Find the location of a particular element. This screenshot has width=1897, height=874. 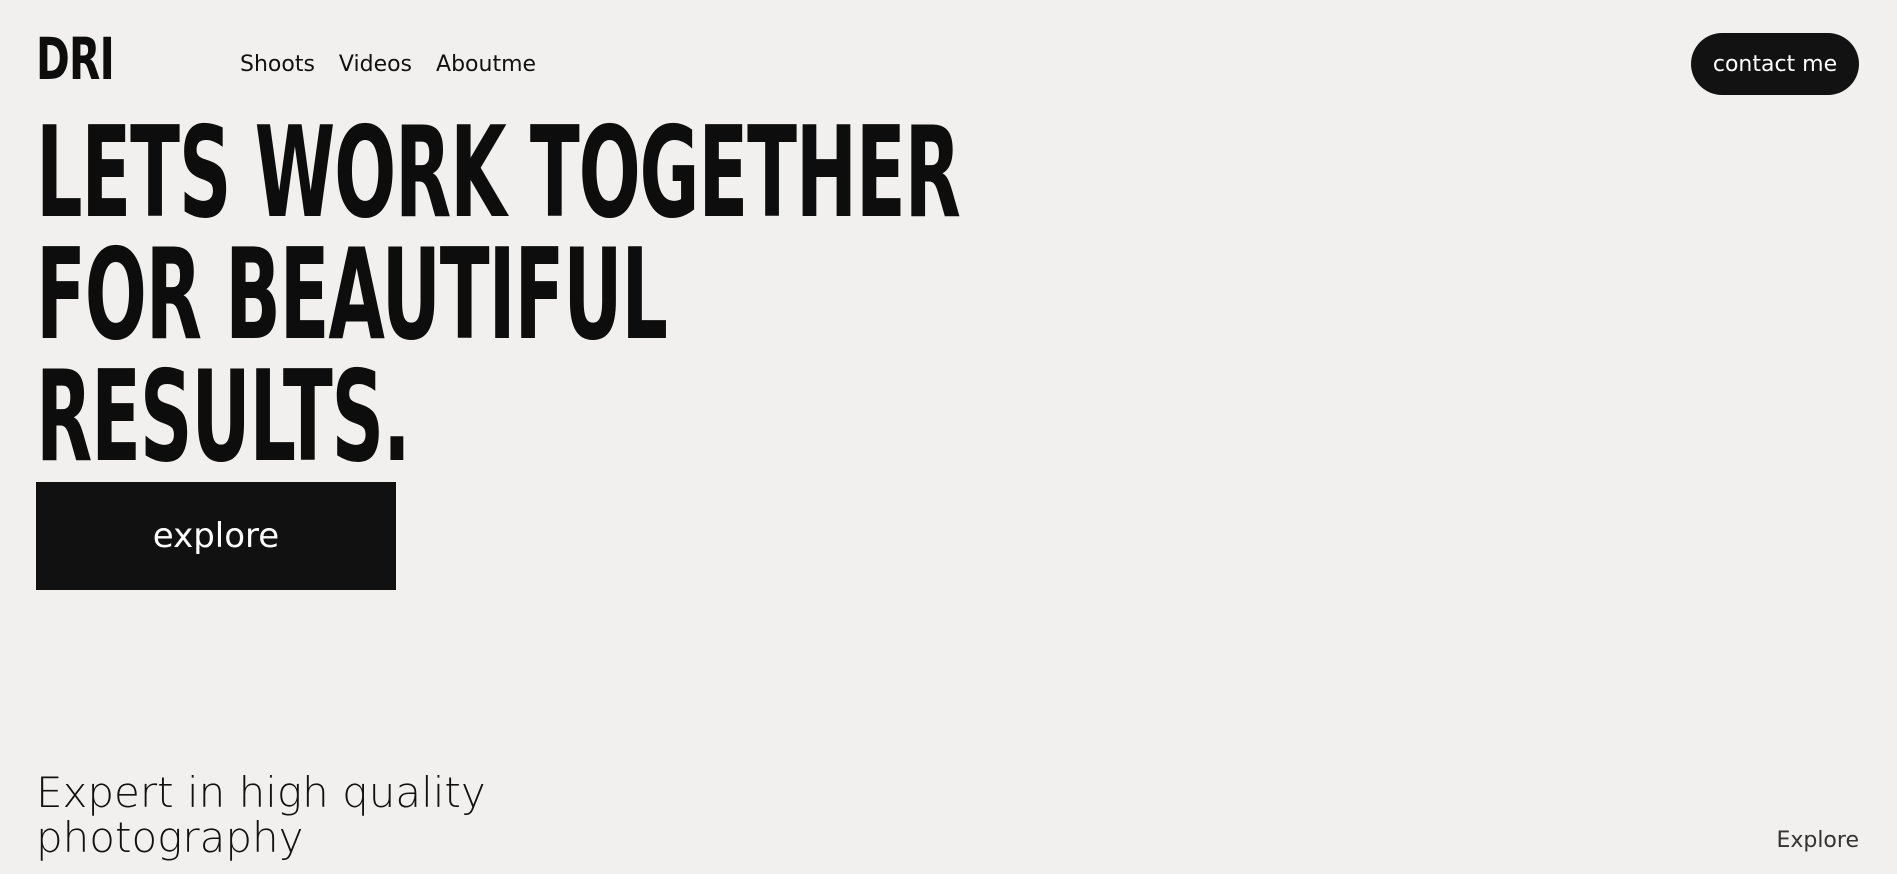

logo: DRI is located at coordinates (75, 59).